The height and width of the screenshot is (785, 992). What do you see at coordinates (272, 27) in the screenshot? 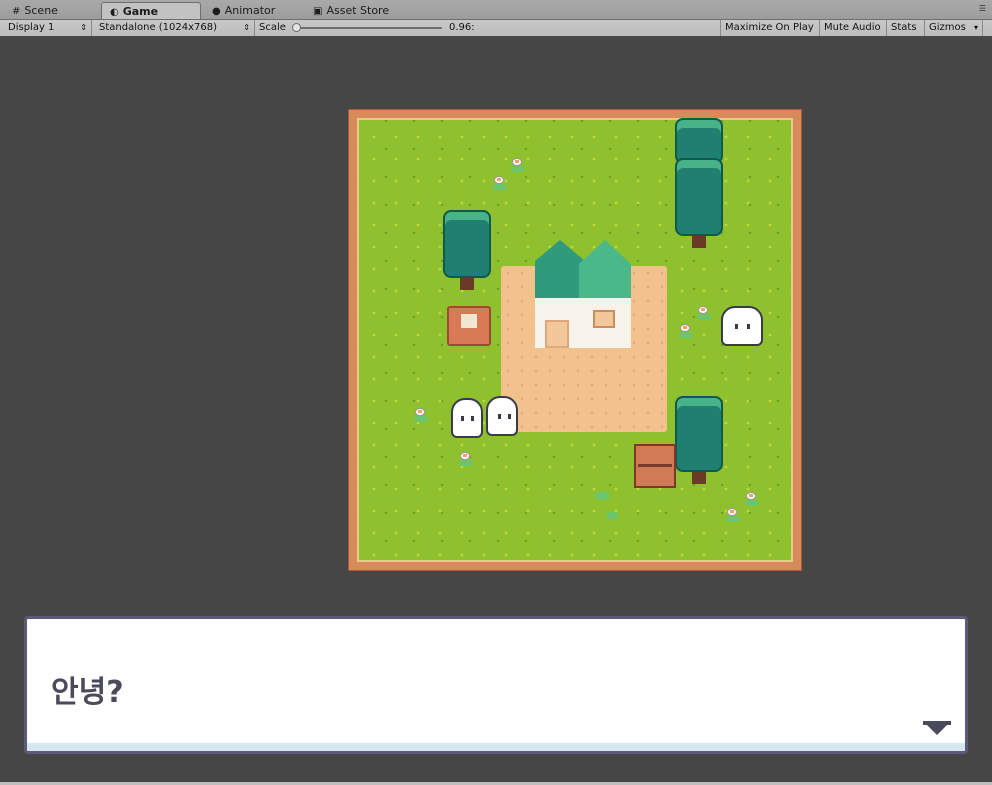
I see `scale-label: Scale` at bounding box center [272, 27].